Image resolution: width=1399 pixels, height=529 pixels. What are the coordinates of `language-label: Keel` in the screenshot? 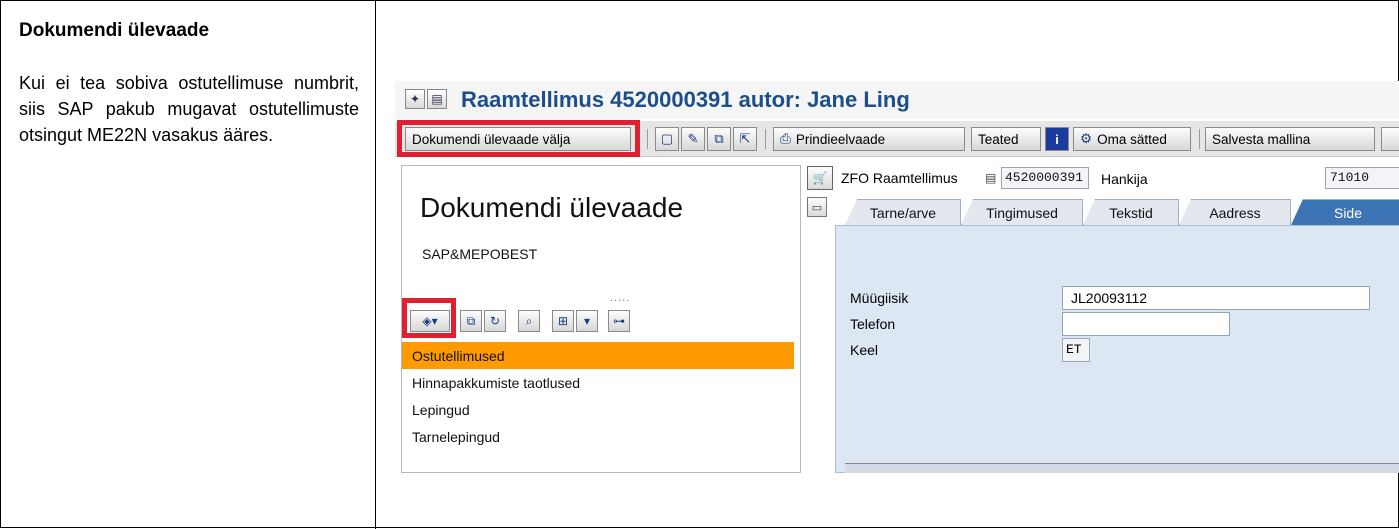 It's located at (864, 350).